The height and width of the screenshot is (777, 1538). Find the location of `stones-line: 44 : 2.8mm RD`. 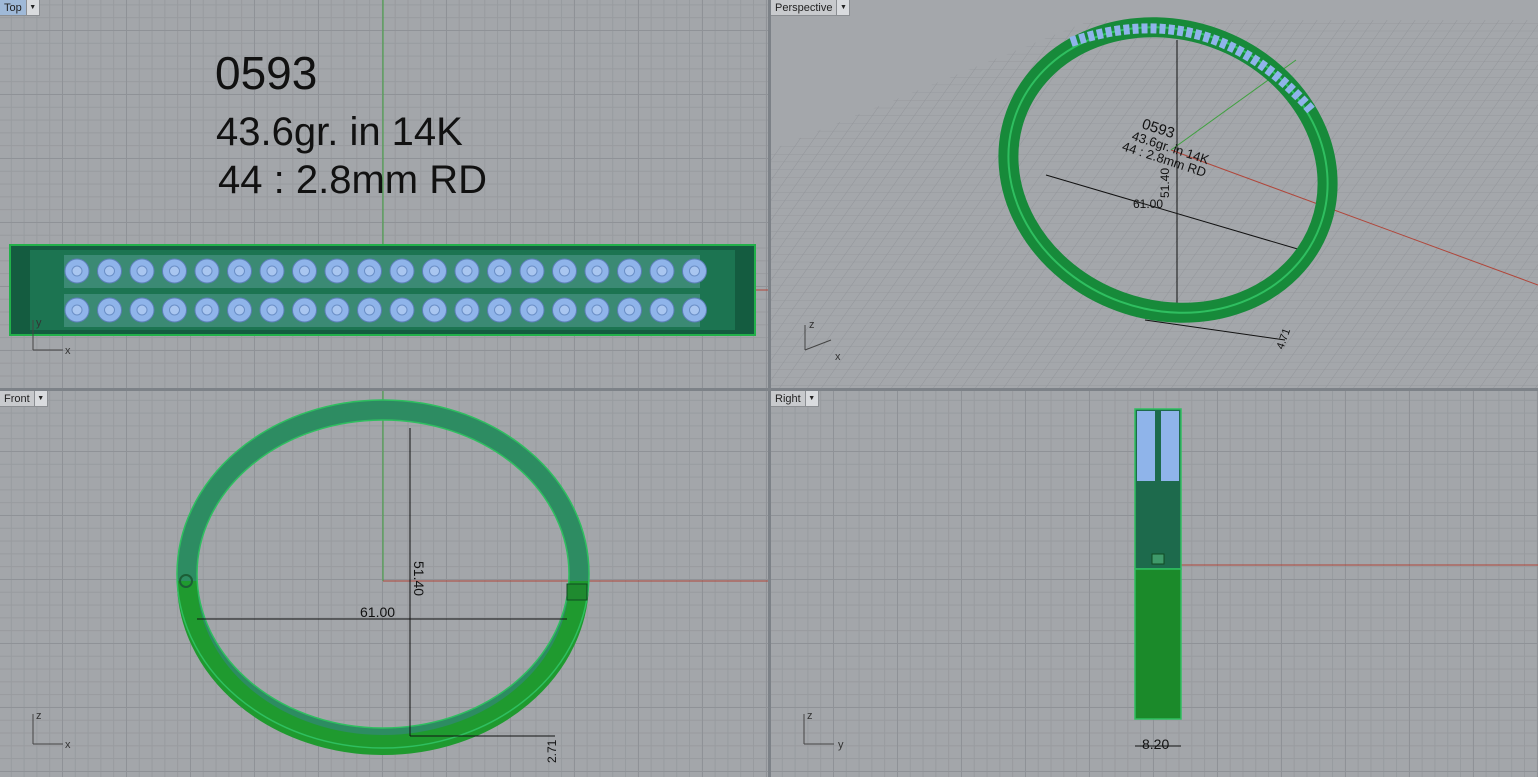

stones-line: 44 : 2.8mm RD is located at coordinates (352, 180).